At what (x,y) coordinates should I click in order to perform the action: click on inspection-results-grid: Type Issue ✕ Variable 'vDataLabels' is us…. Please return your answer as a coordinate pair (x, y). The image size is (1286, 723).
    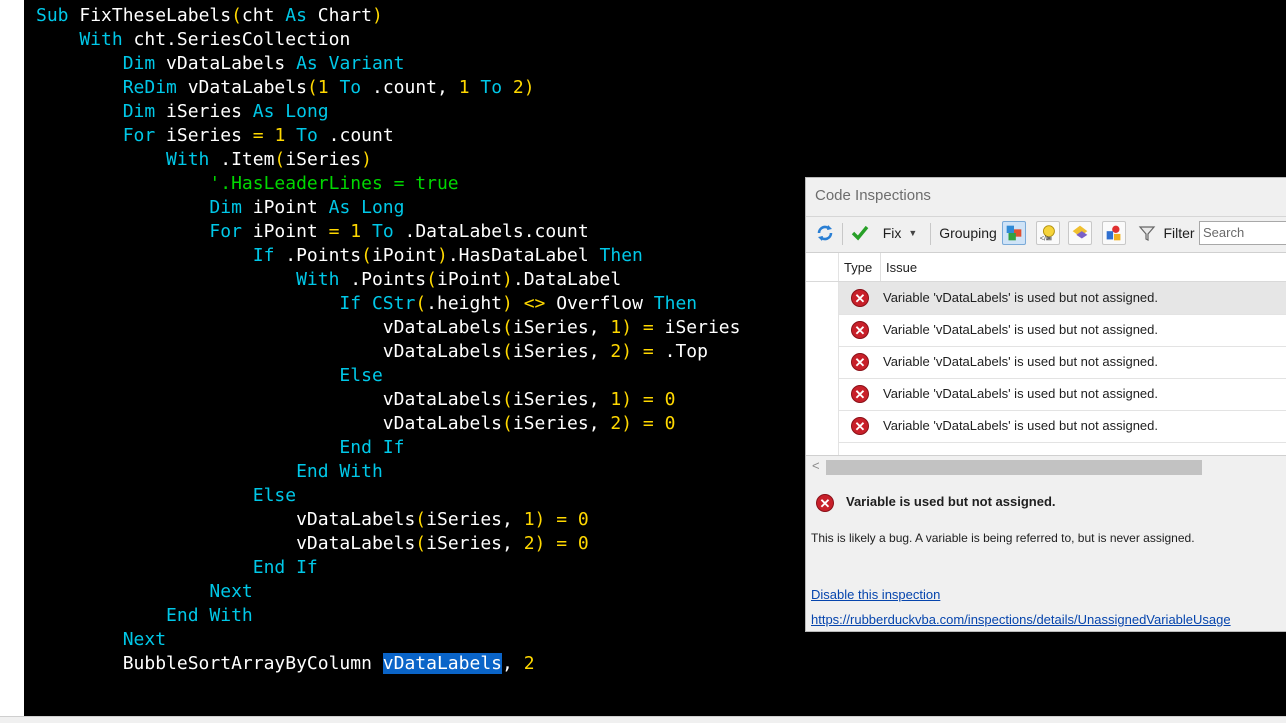
    Looking at the image, I should click on (1046, 354).